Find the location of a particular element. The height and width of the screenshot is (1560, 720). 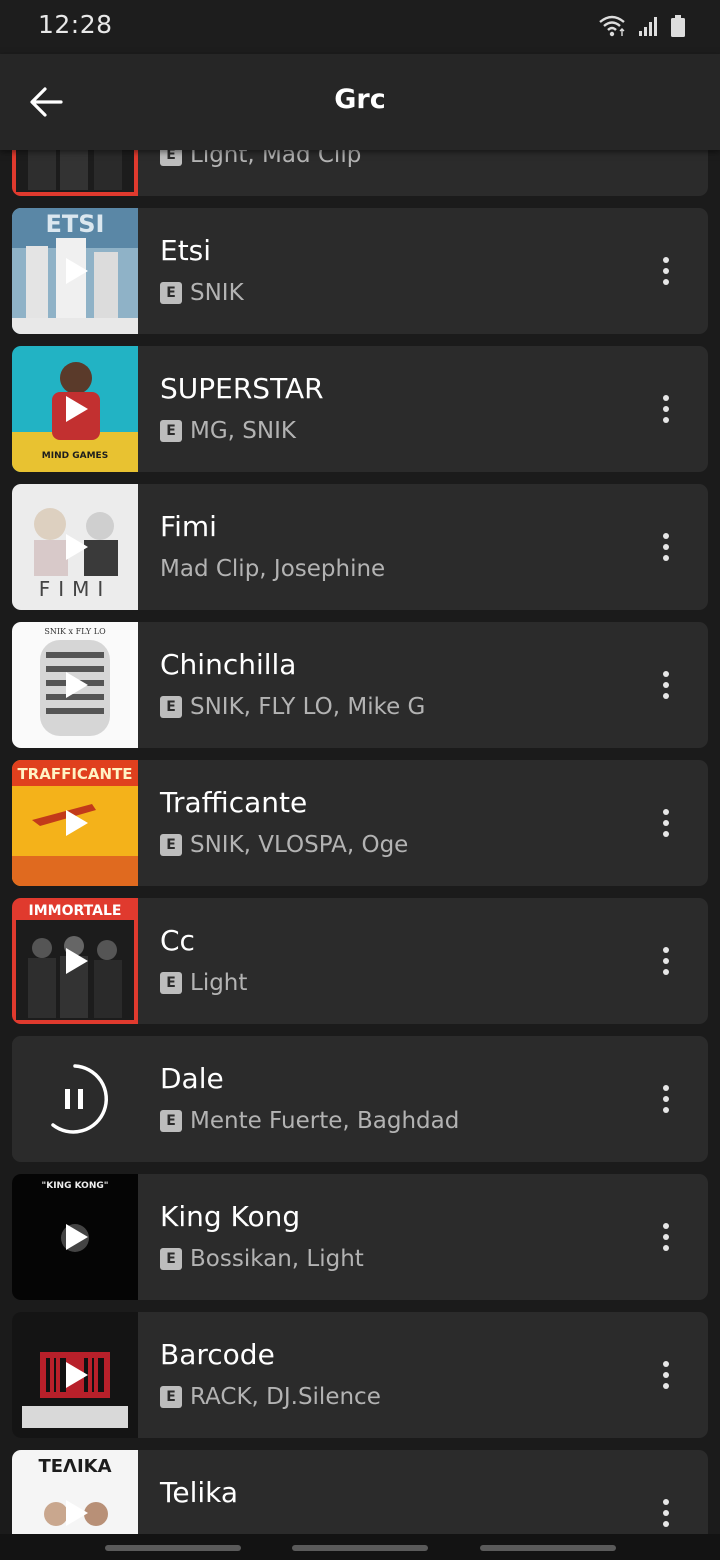

app-bar: Grc is located at coordinates (360, 102).